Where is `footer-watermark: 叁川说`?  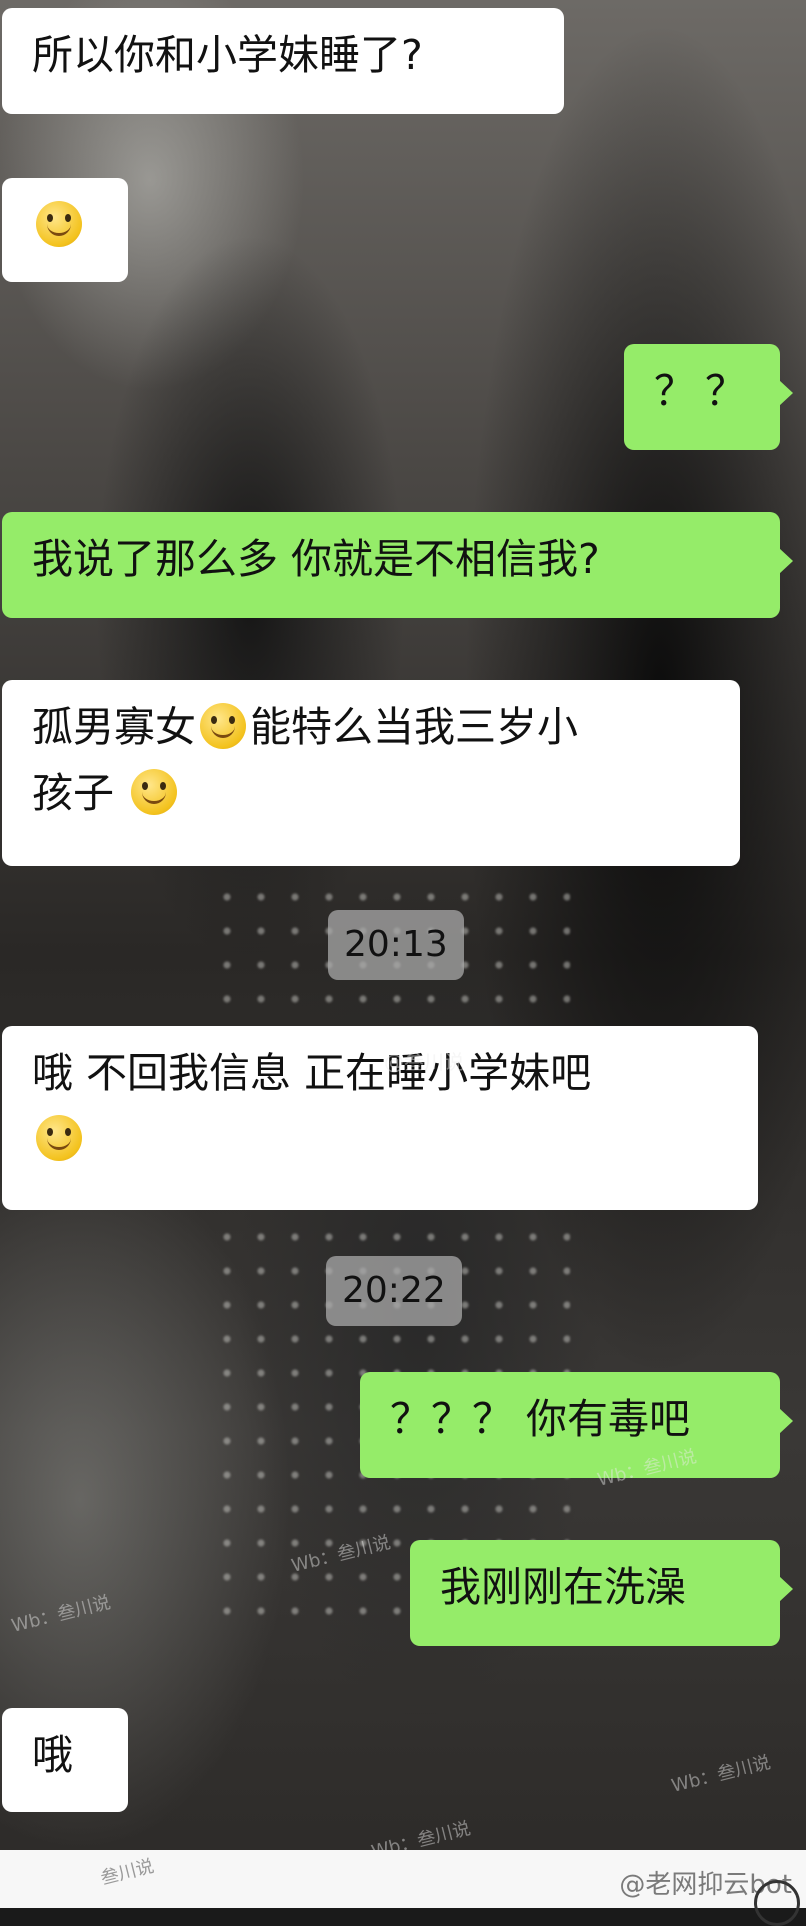 footer-watermark: 叁川说 is located at coordinates (127, 1872).